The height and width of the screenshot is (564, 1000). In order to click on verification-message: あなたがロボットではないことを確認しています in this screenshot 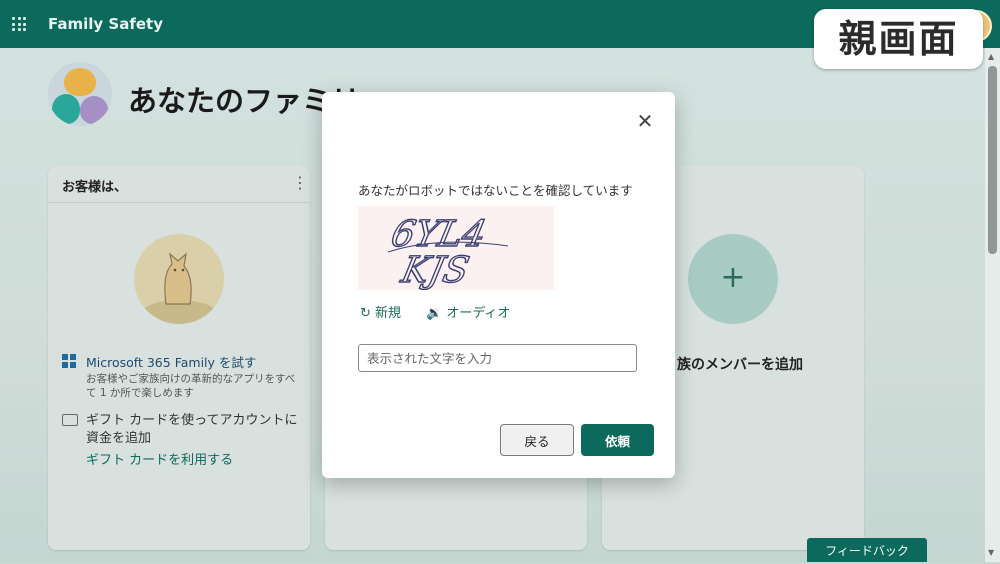, I will do `click(495, 190)`.